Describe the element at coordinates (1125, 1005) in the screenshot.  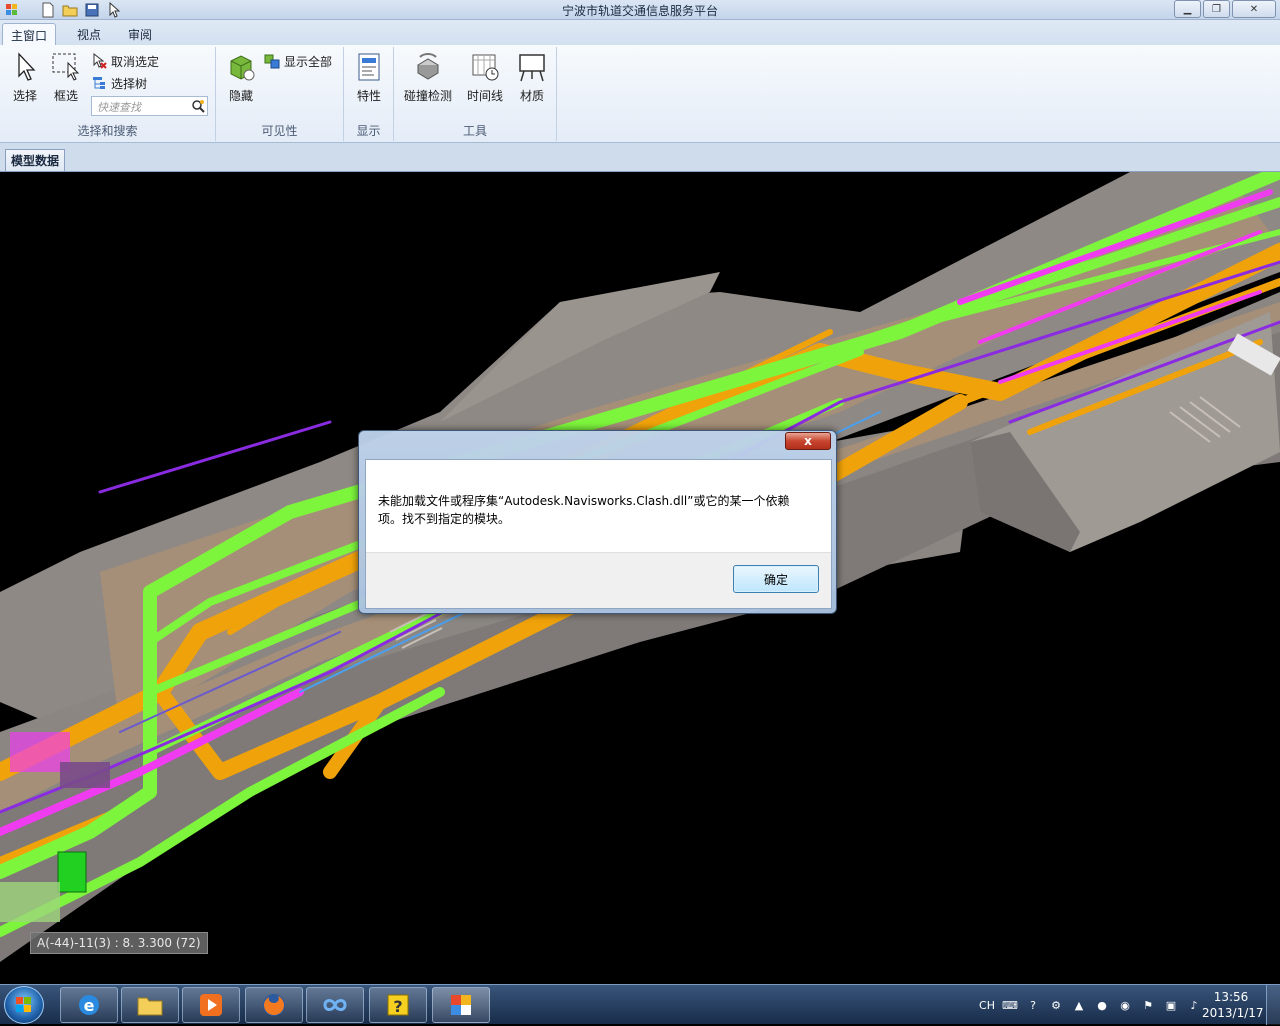
I see `antivirus-icon: ◉` at that location.